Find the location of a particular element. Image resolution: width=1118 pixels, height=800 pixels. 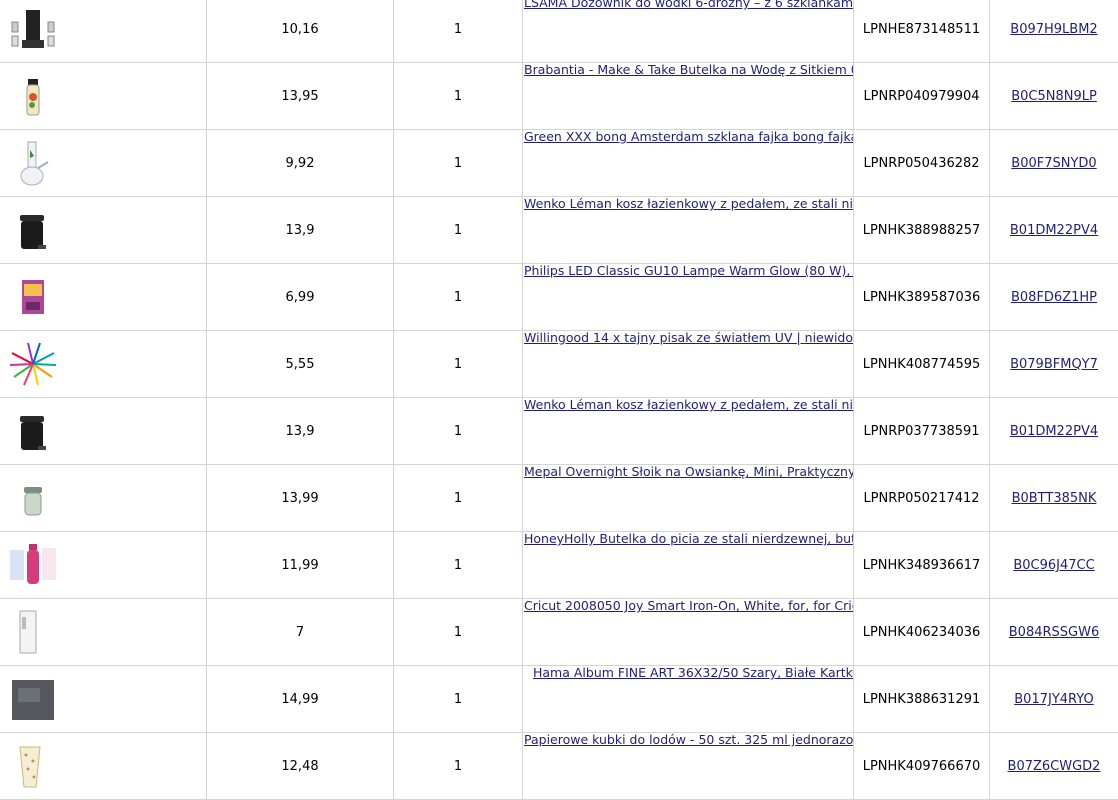

asin-link: B0C5N8N9LP is located at coordinates (1054, 96).